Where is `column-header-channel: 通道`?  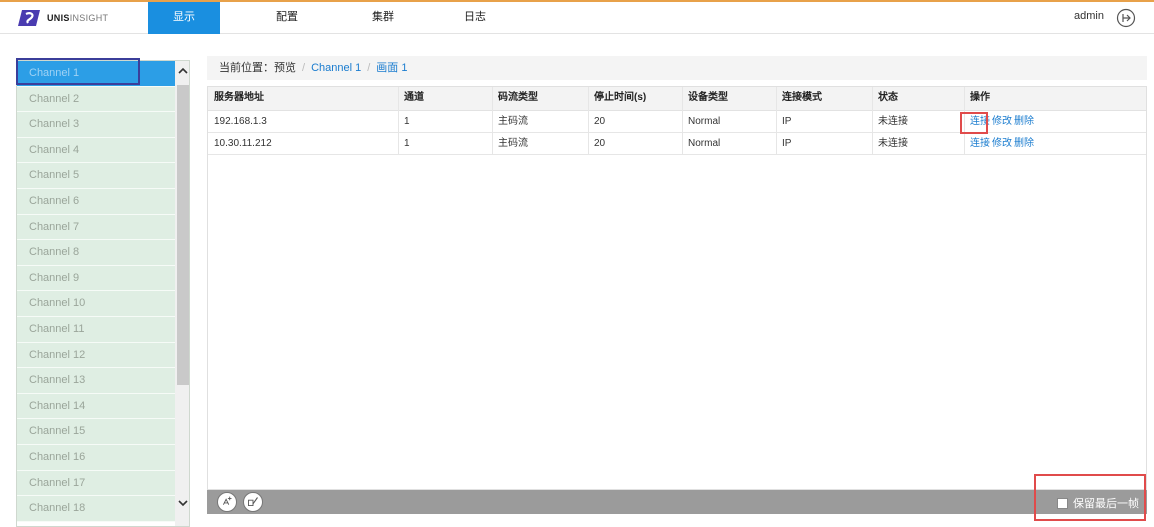
column-header-channel: 通道 is located at coordinates (414, 97).